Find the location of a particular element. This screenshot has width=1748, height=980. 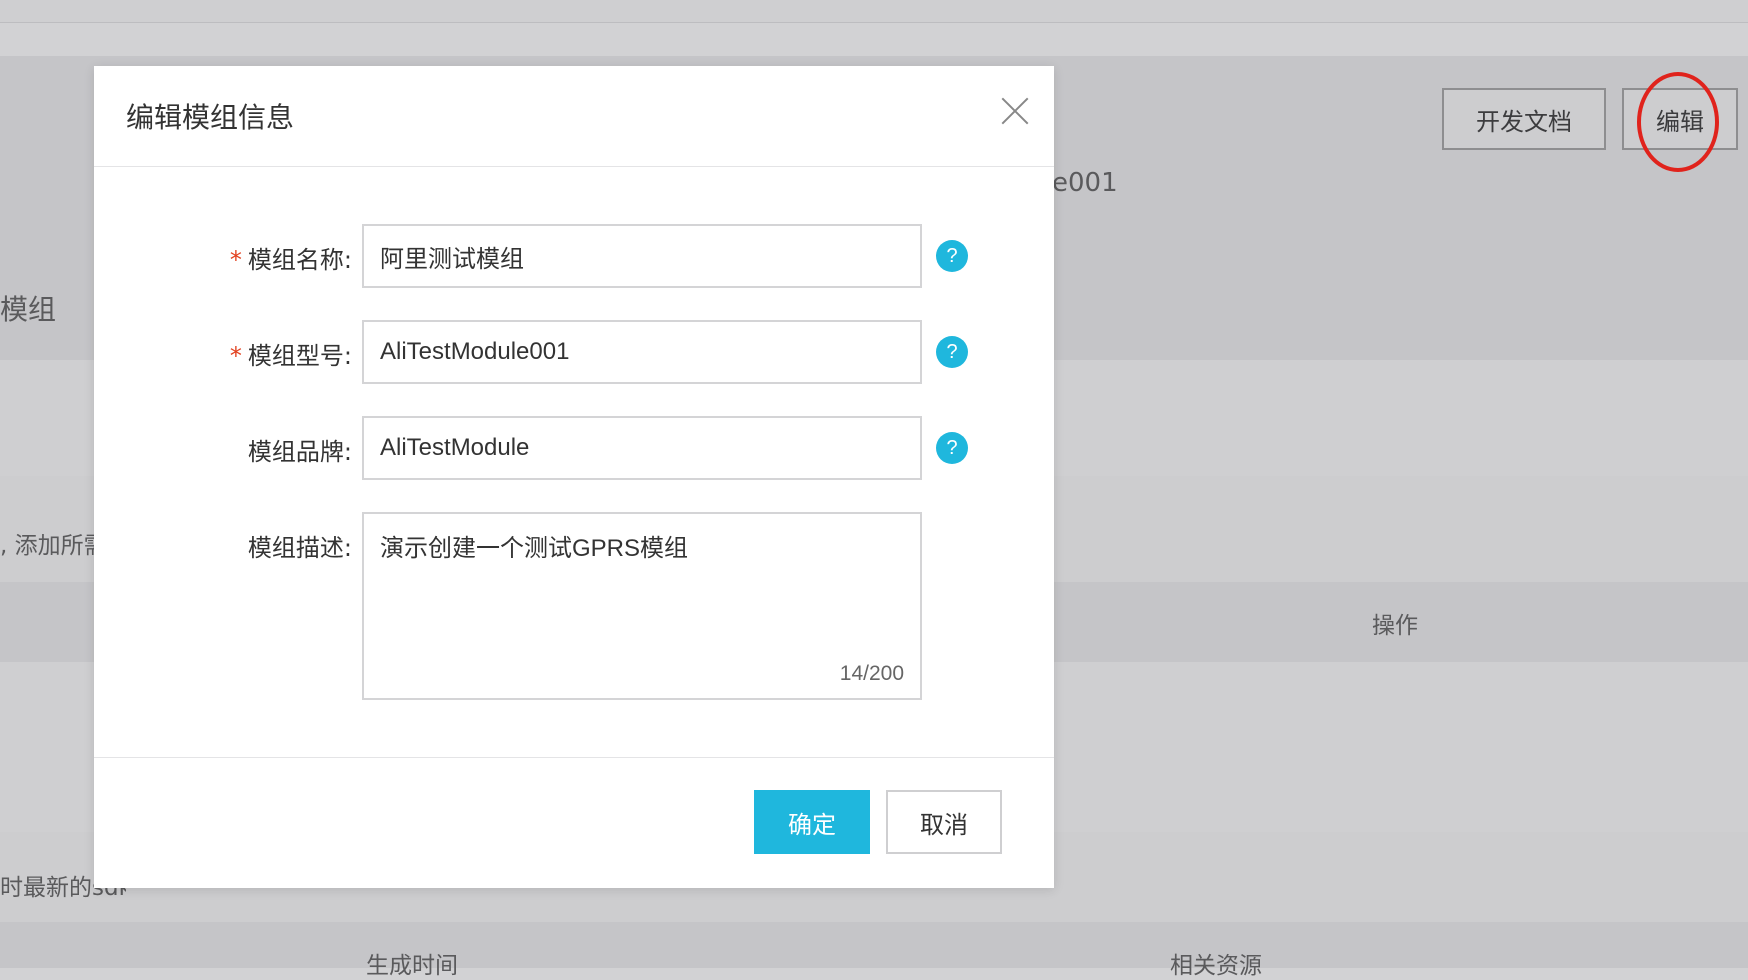

ops-column-header: 操作 is located at coordinates (1395, 626).